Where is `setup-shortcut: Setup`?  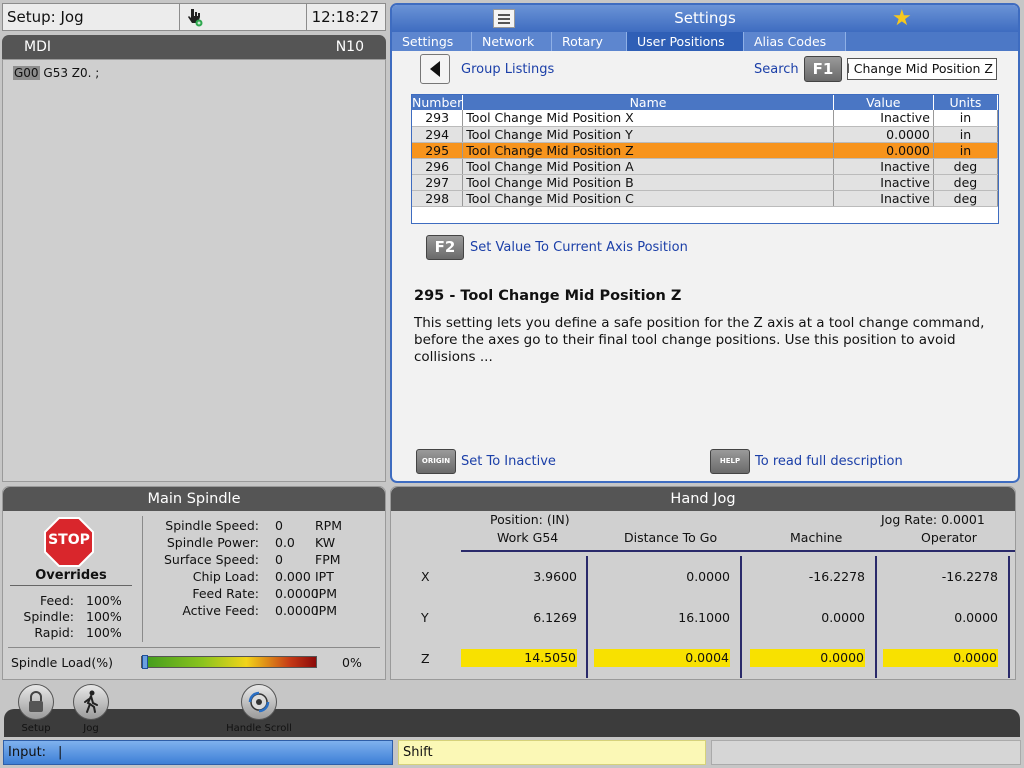
setup-shortcut: Setup is located at coordinates (36, 709).